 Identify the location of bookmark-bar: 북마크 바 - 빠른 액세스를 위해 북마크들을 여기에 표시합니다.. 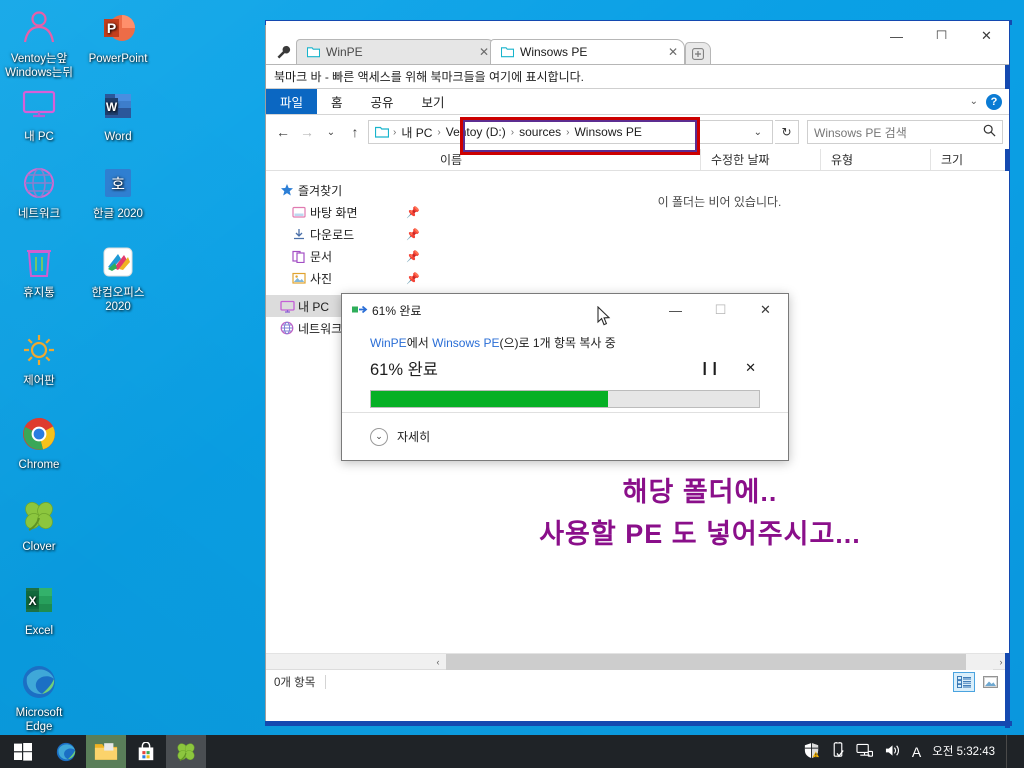
(637, 77).